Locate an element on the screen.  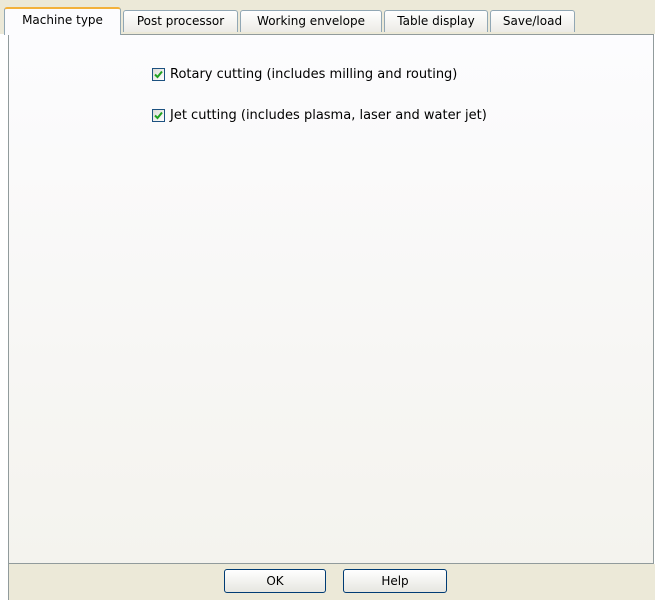
tab-machine-type: Machine type is located at coordinates (62, 21).